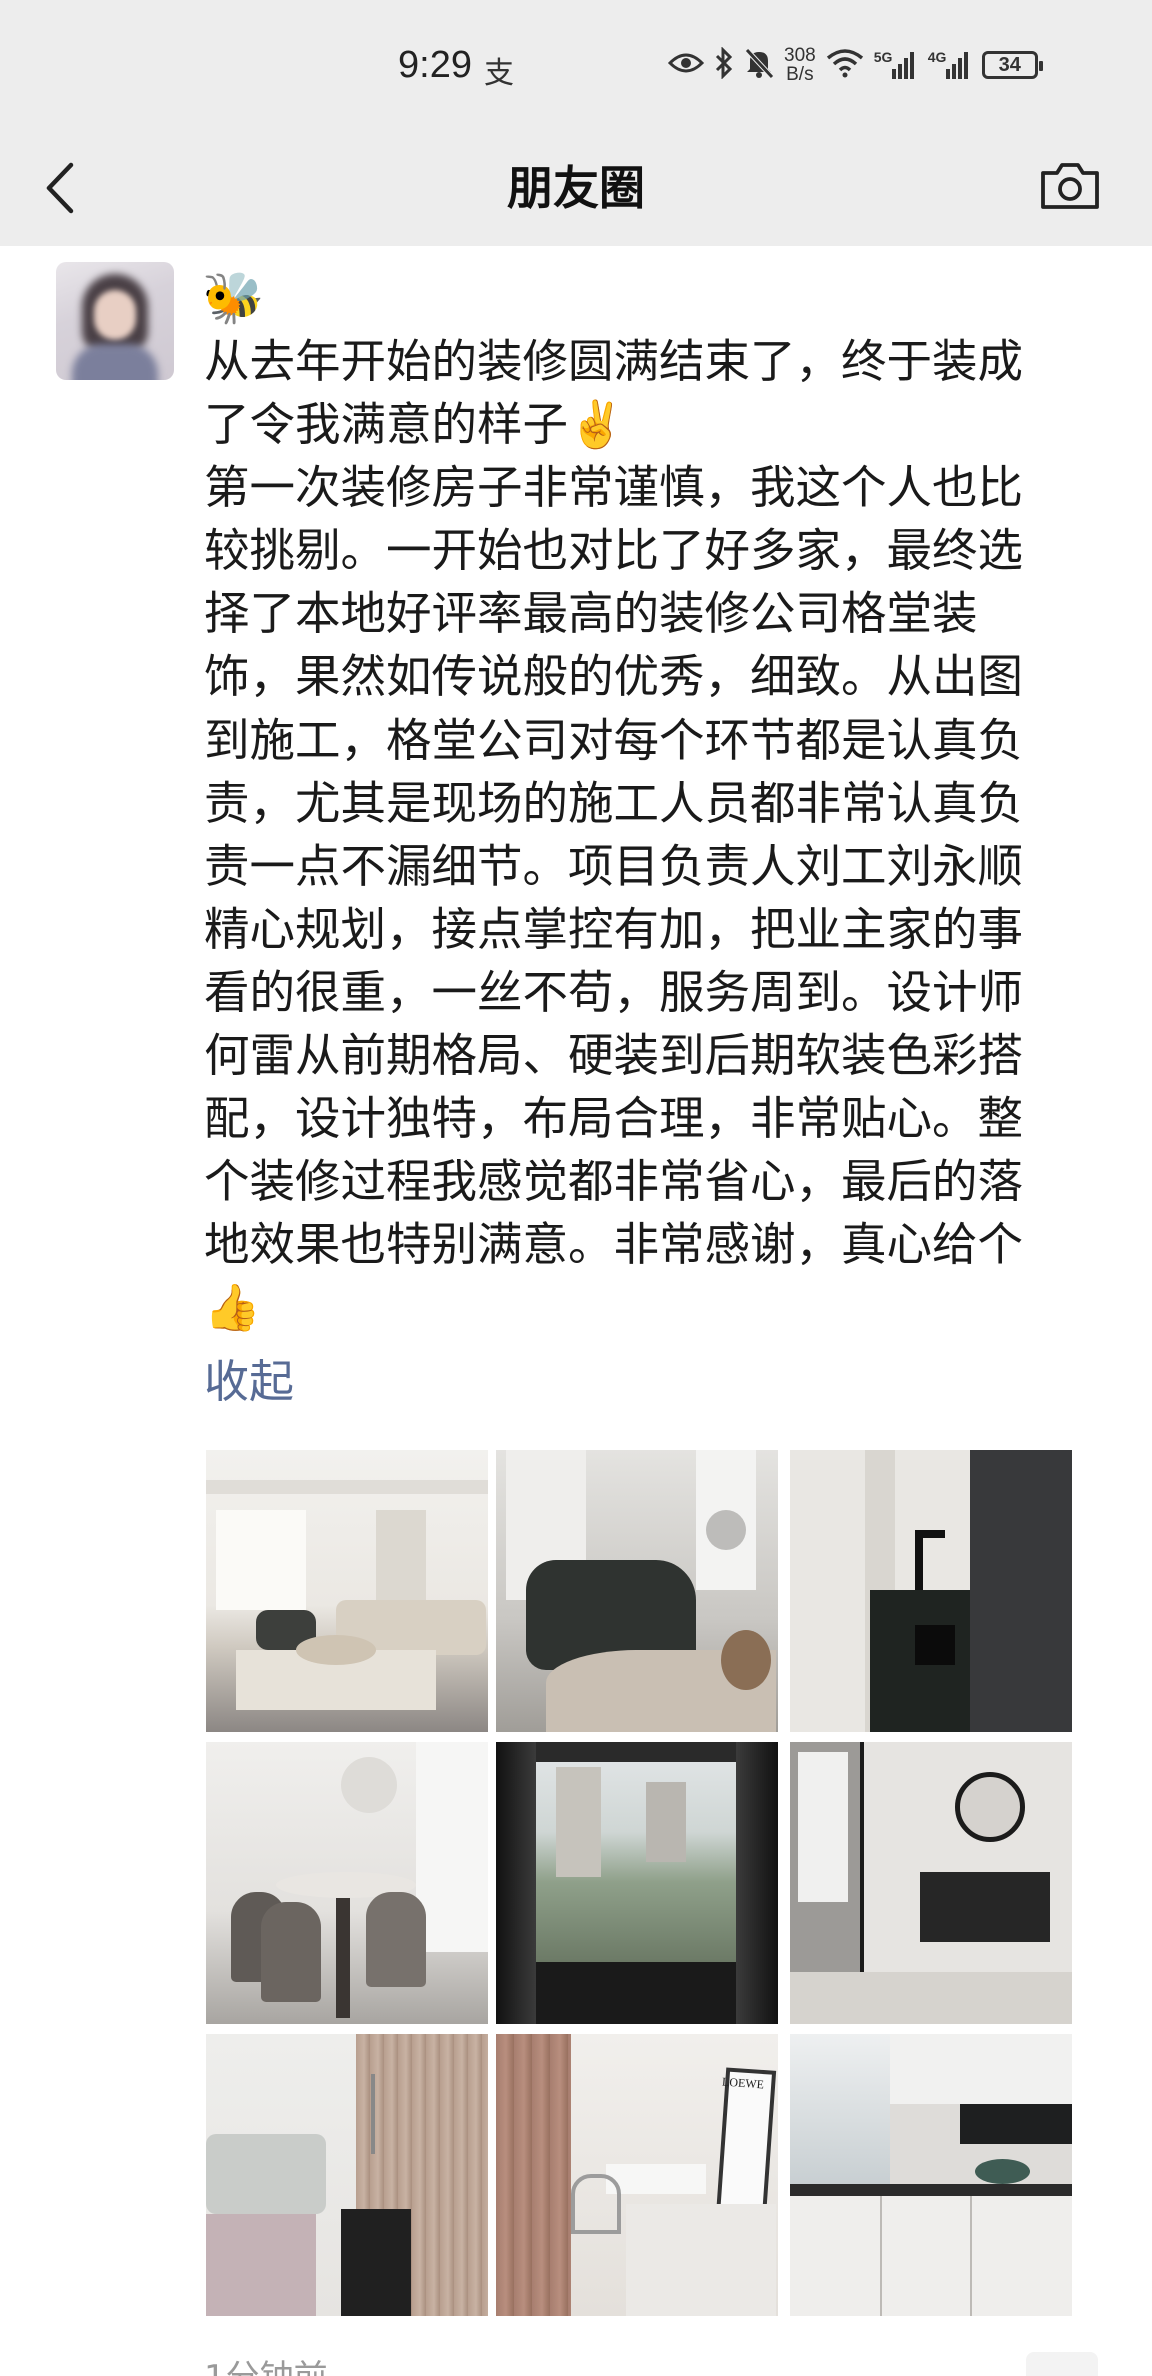 This screenshot has width=1152, height=2376. I want to click on page-title: 朋友圈, so click(576, 188).